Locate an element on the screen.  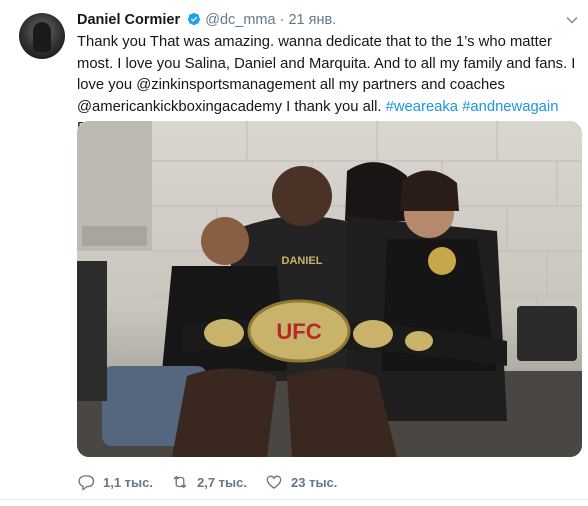
reply-button: 1,1 тыс. is located at coordinates (115, 482).